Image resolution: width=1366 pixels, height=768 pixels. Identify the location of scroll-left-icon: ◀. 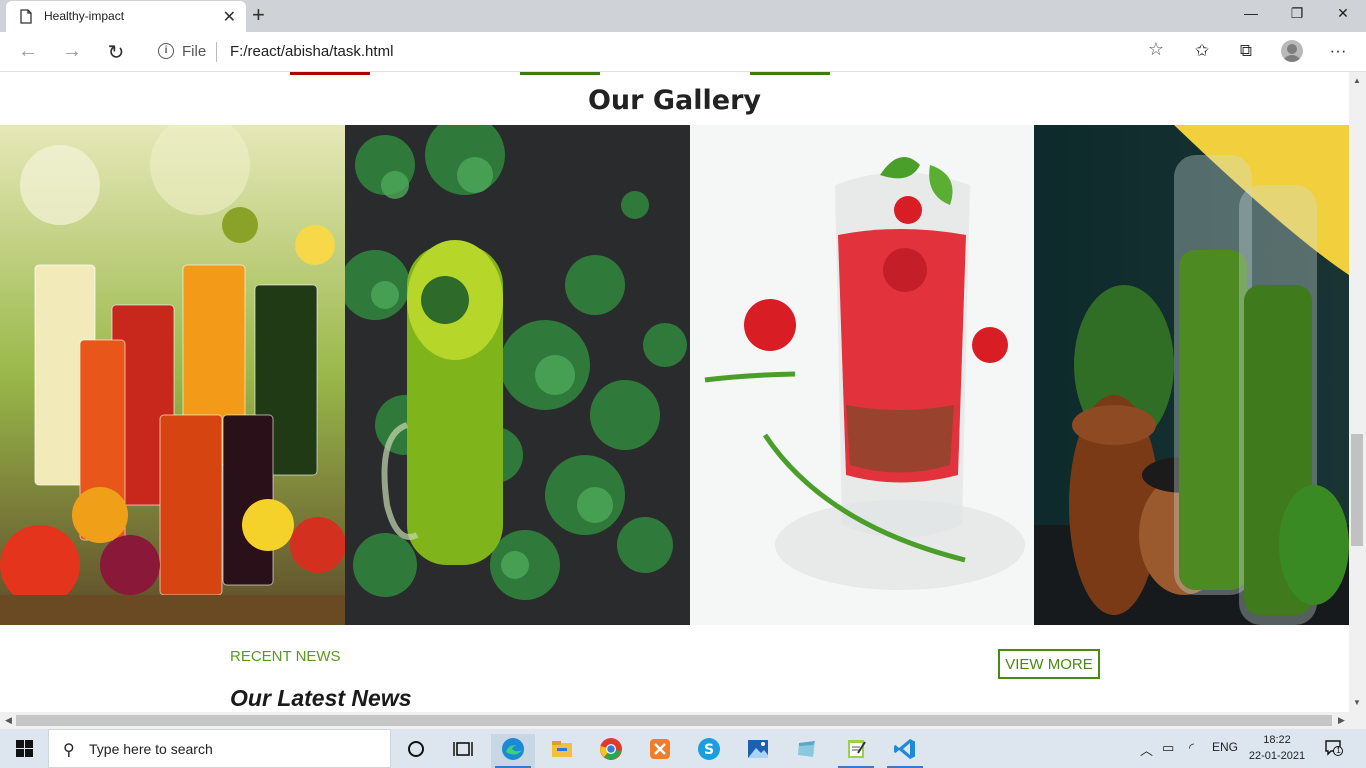
(8, 720).